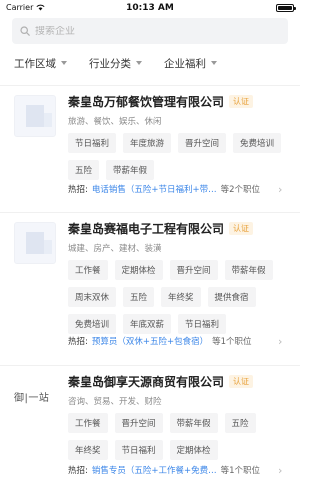 The height and width of the screenshot is (493, 320). Describe the element at coordinates (35, 396) in the screenshot. I see `company-logo: 御|一站` at that location.